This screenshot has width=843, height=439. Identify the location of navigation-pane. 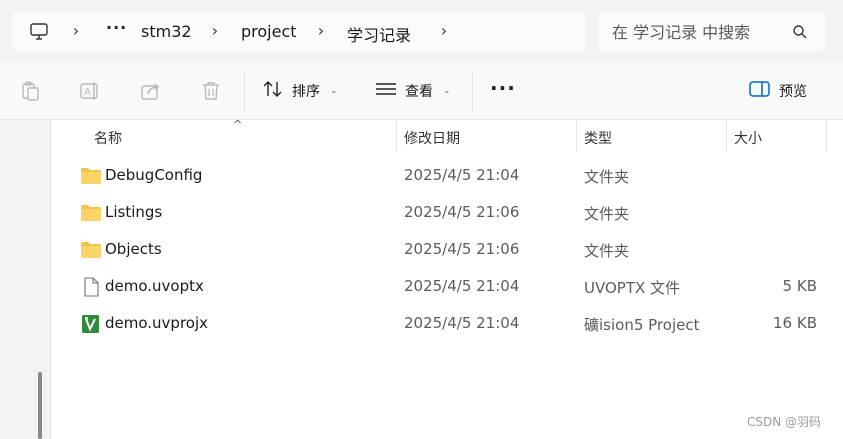
(25, 279).